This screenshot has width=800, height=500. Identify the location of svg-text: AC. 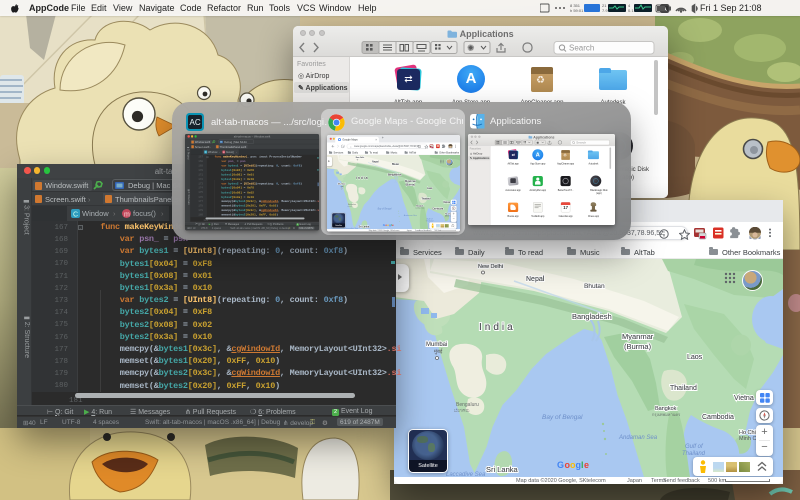
(195, 122).